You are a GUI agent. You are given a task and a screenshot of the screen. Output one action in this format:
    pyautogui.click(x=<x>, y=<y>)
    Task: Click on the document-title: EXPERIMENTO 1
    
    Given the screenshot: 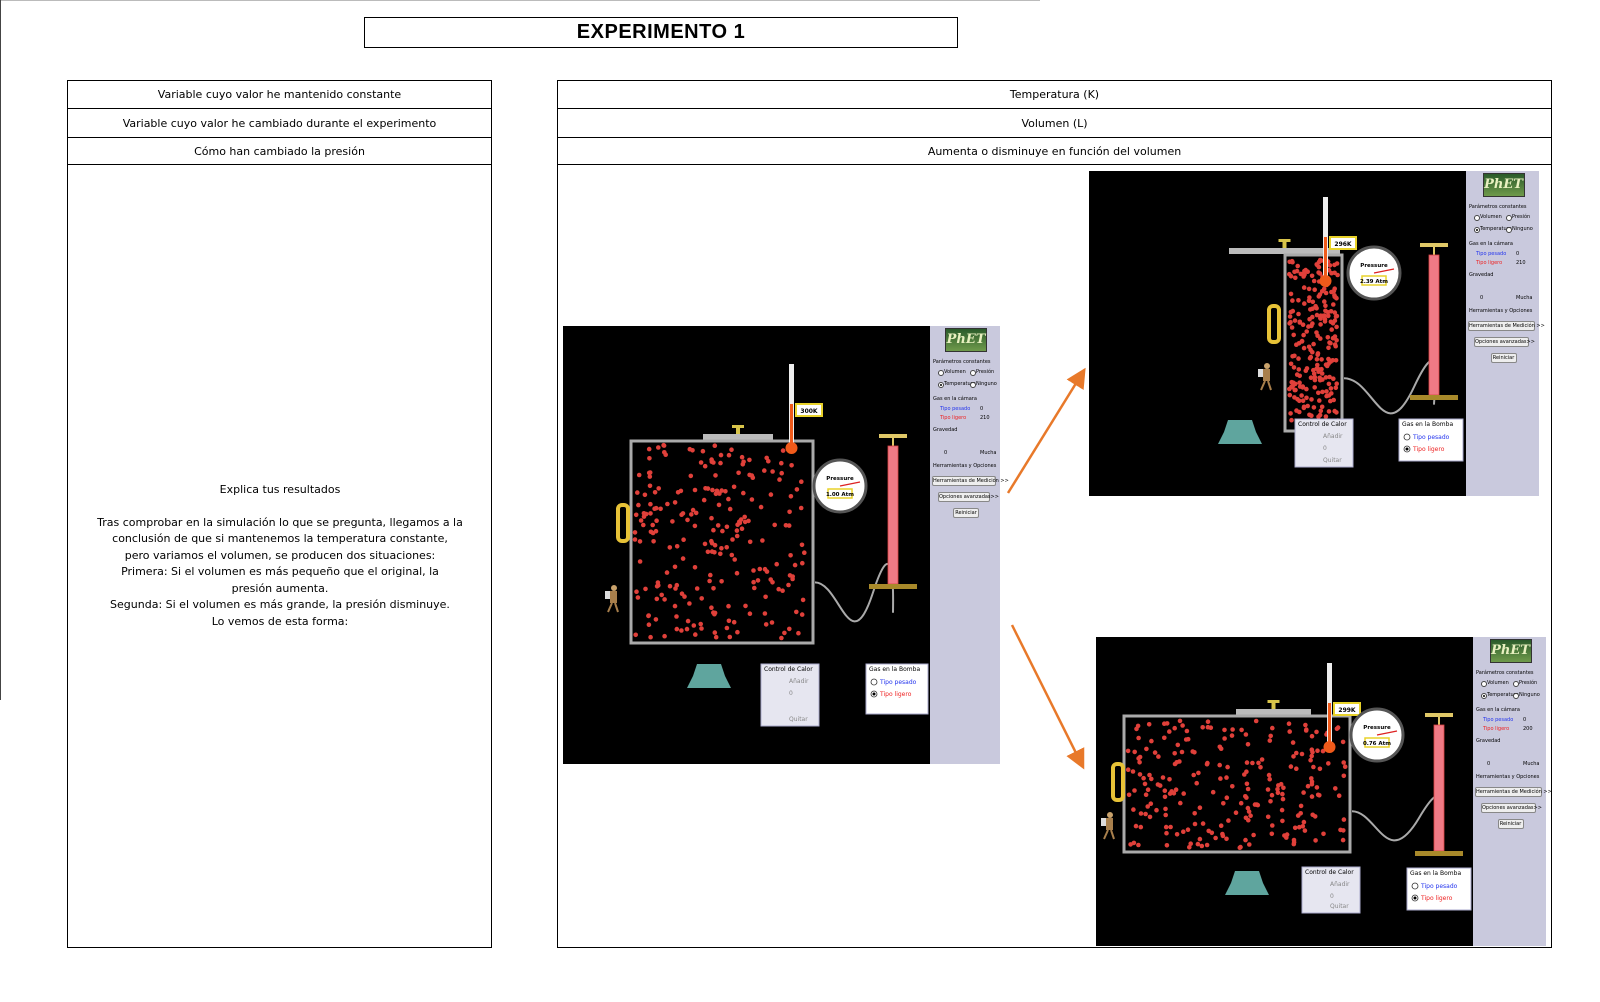 What is the action you would take?
    pyautogui.click(x=661, y=32)
    